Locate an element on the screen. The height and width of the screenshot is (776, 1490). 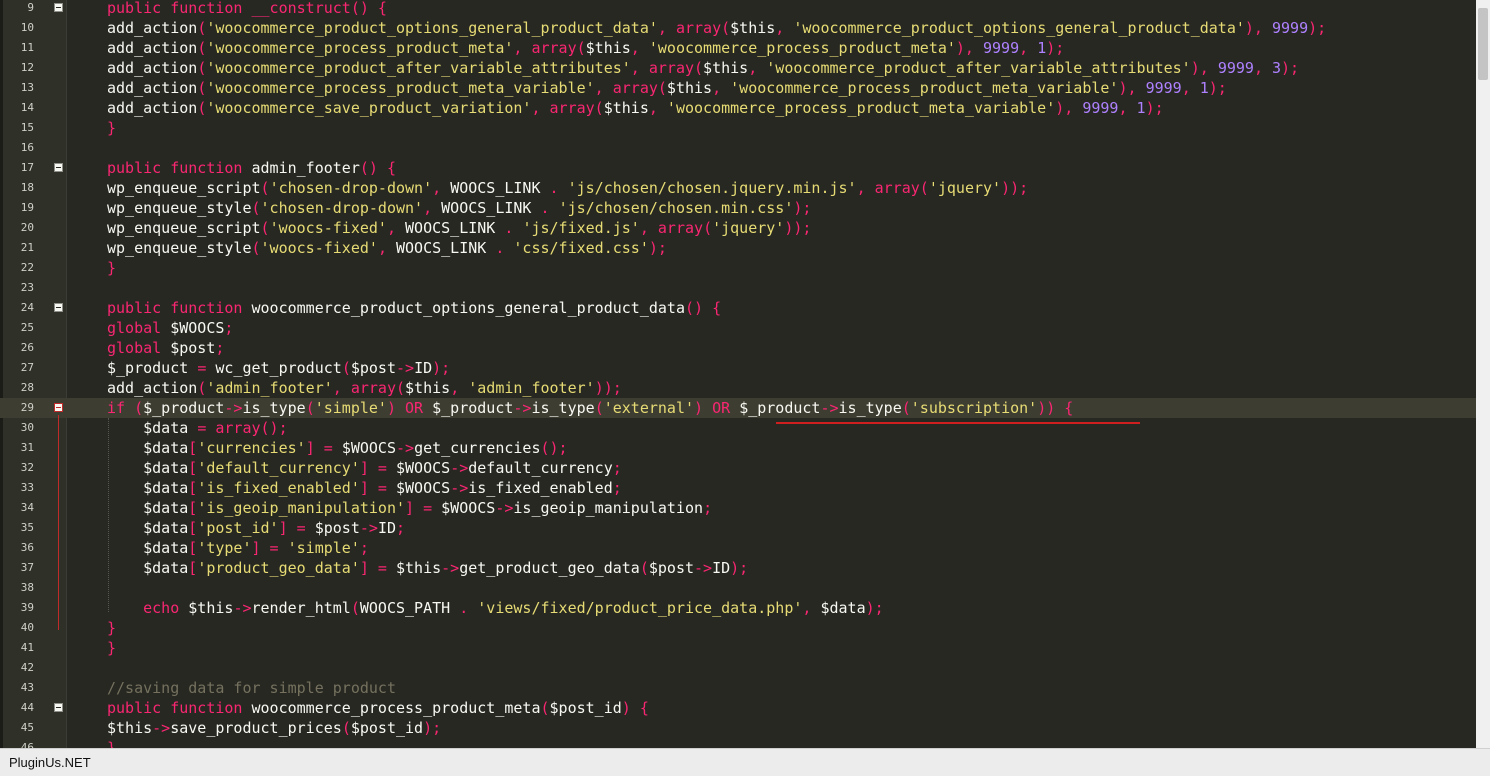
line-number: 32 is located at coordinates (27, 467).